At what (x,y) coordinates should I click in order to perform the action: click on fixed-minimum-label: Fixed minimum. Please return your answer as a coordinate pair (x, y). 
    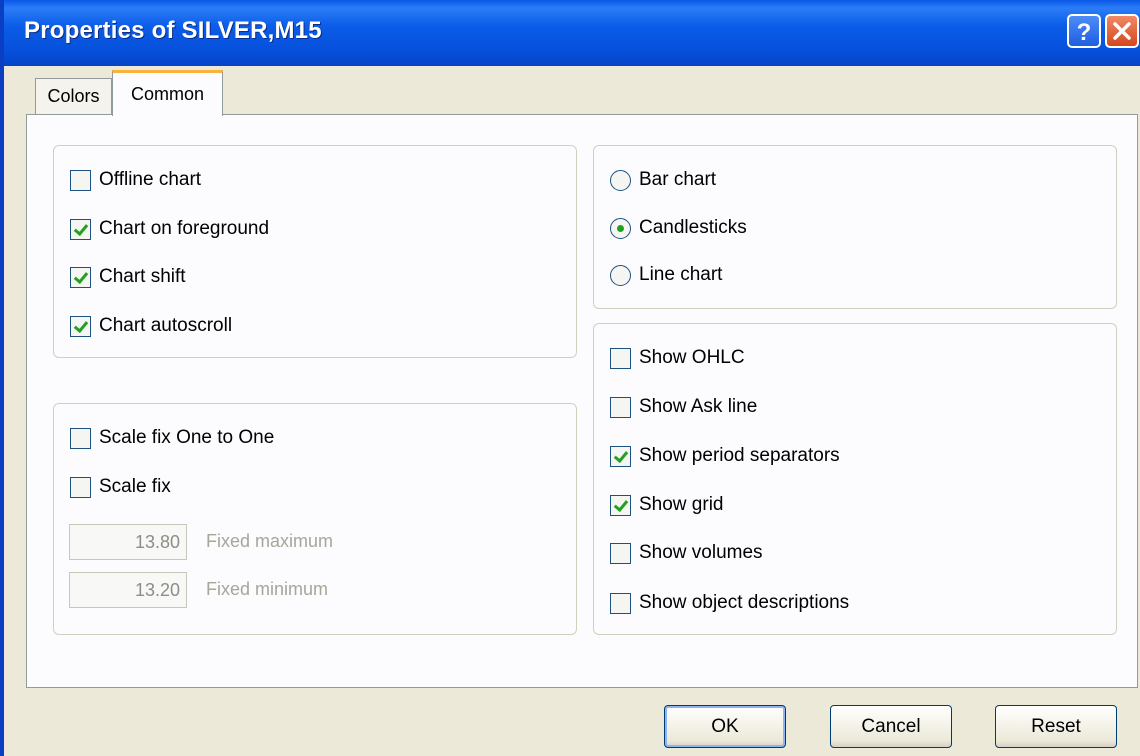
    Looking at the image, I should click on (267, 589).